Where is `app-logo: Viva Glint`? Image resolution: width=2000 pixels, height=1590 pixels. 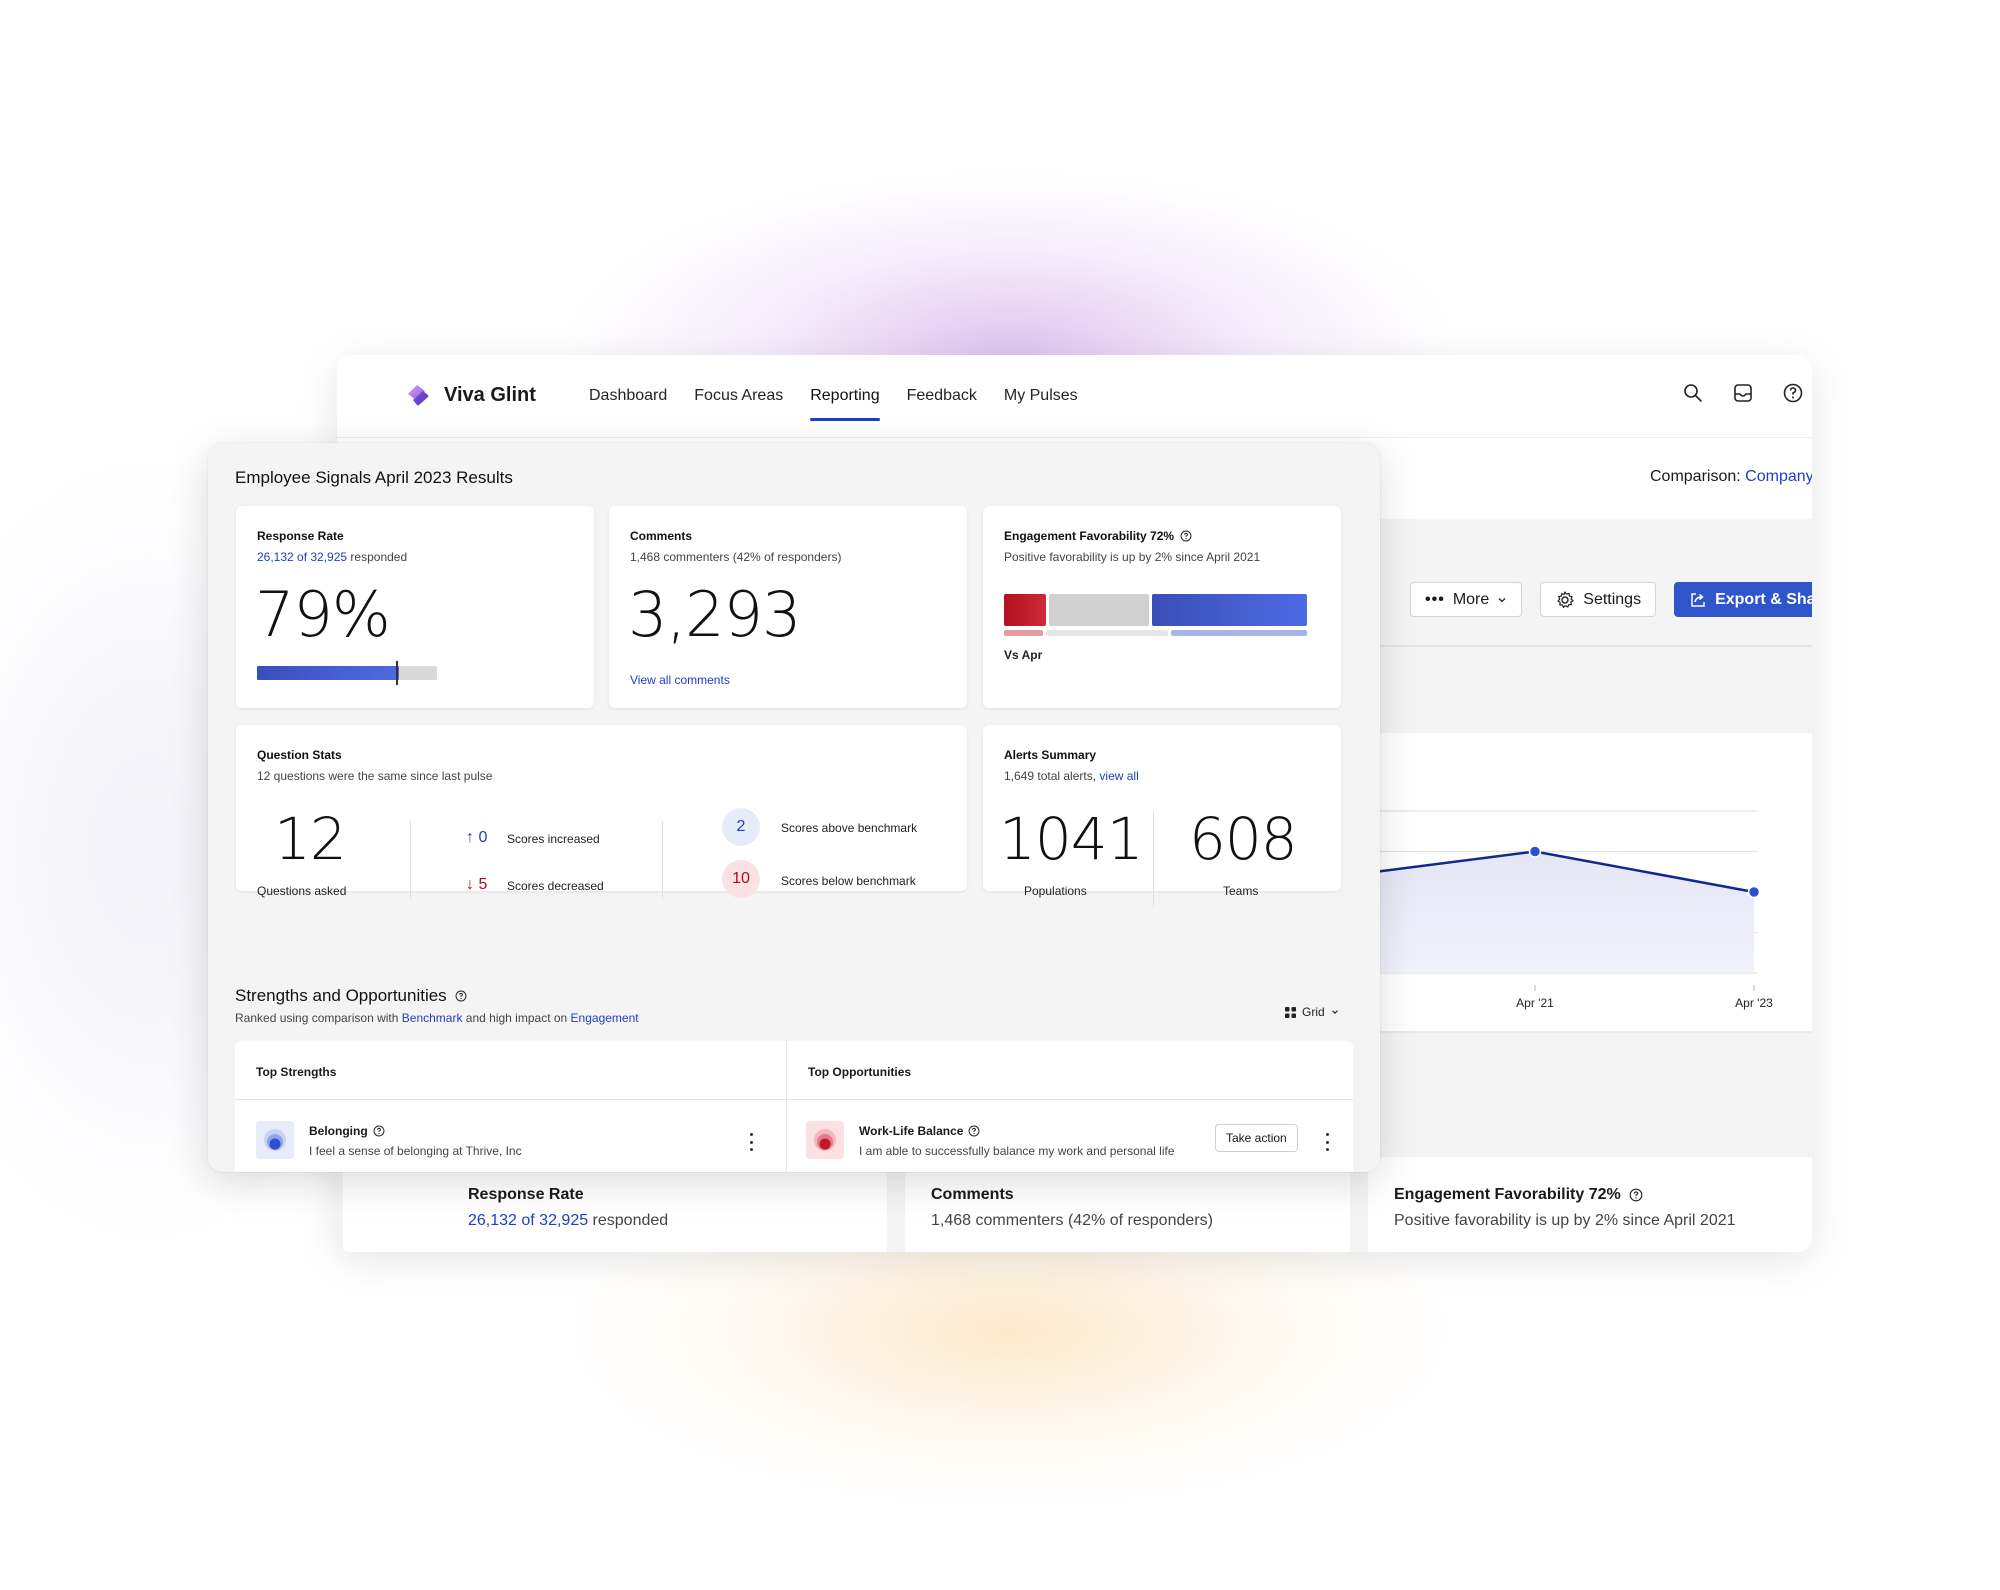
app-logo: Viva Glint is located at coordinates (470, 395).